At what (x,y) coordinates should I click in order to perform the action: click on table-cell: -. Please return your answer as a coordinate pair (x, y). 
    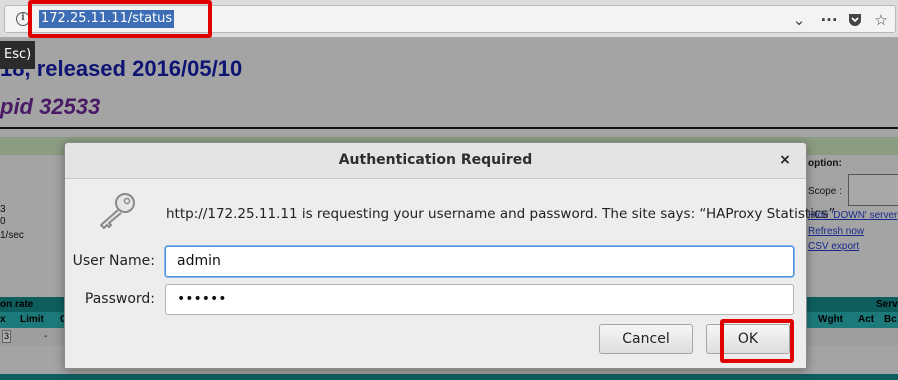
    Looking at the image, I should click on (46, 336).